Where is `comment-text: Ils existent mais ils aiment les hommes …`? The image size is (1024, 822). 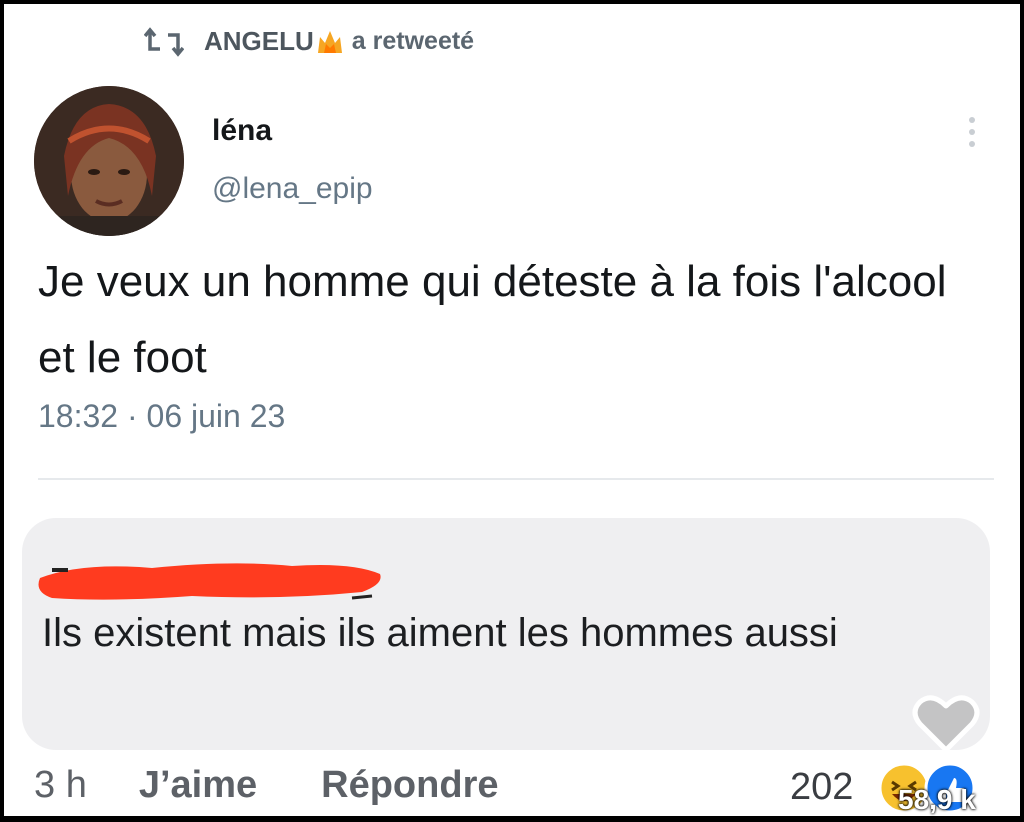
comment-text: Ils existent mais ils aiment les hommes … is located at coordinates (440, 633).